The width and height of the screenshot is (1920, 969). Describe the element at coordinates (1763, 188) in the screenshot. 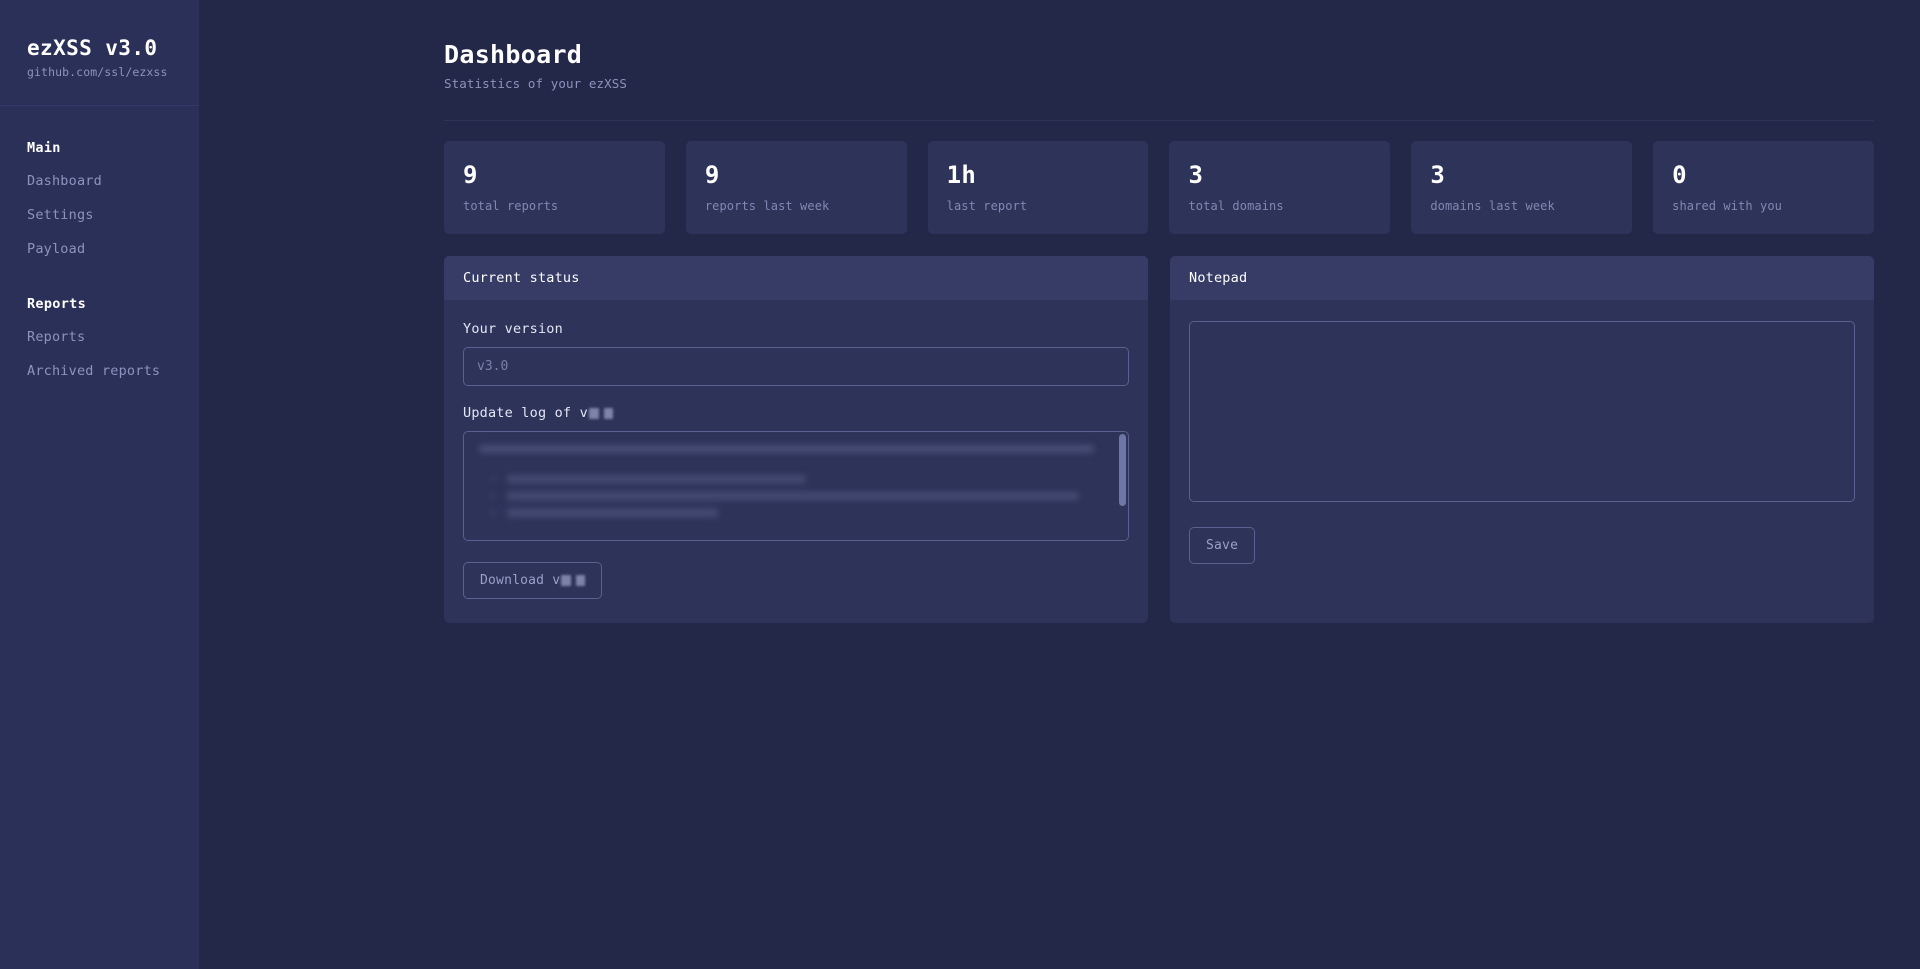

I see `stat-card-shared-with-you: 0 shared with you` at that location.